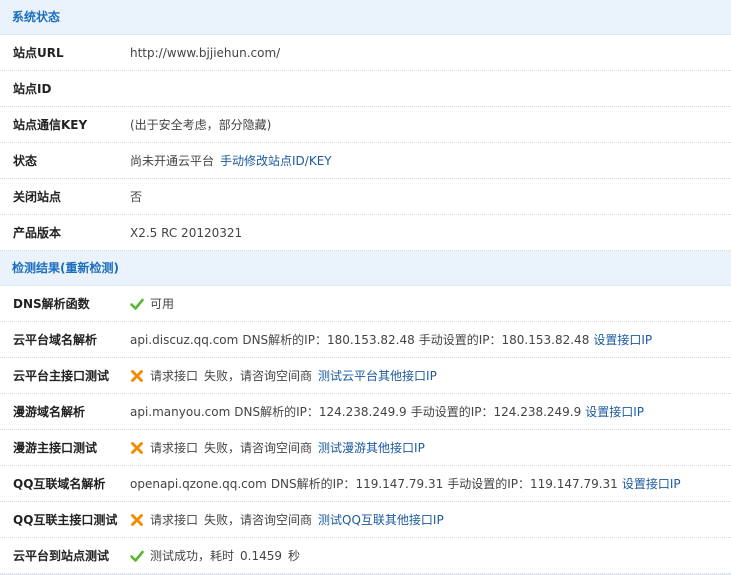 Image resolution: width=731 pixels, height=575 pixels. Describe the element at coordinates (258, 448) in the screenshot. I see `manyou-main-result: 失败，请咨询空间商` at that location.